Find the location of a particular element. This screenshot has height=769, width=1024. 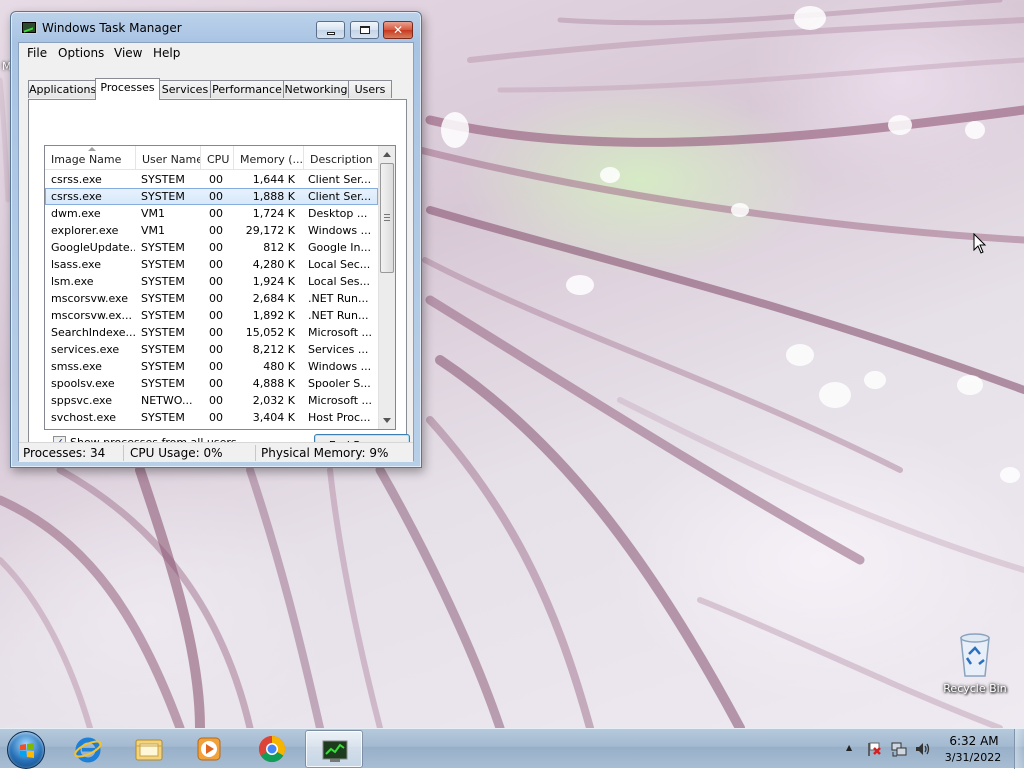

cell-user-name: VM1 is located at coordinates (153, 213).